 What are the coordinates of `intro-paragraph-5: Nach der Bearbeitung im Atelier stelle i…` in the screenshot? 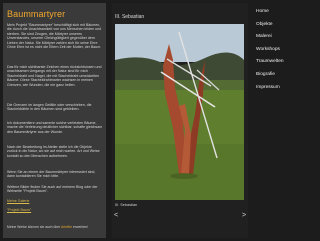 It's located at (53, 151).